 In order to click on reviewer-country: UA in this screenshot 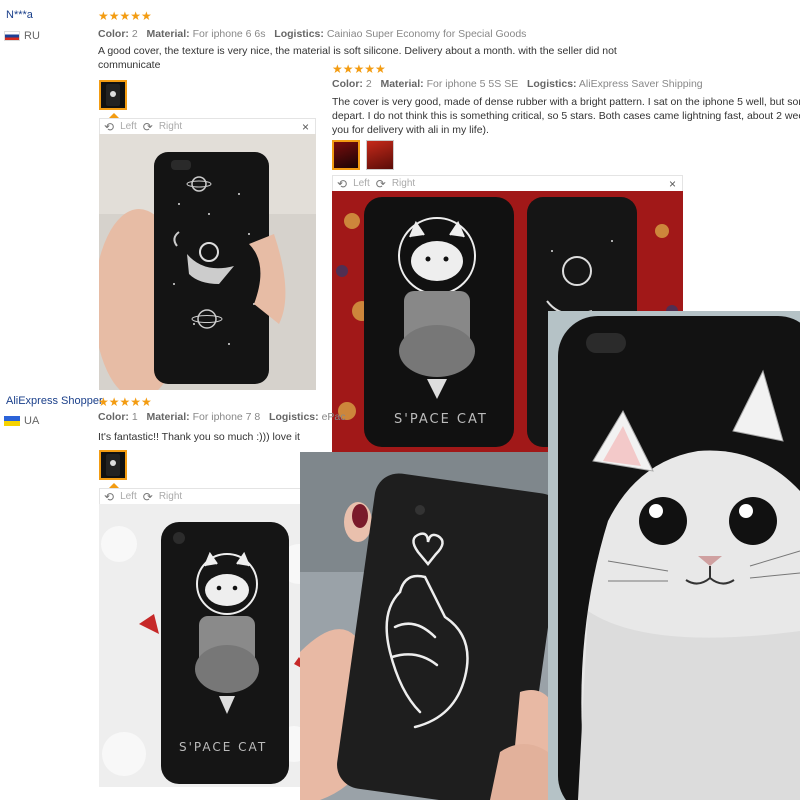, I will do `click(21, 421)`.